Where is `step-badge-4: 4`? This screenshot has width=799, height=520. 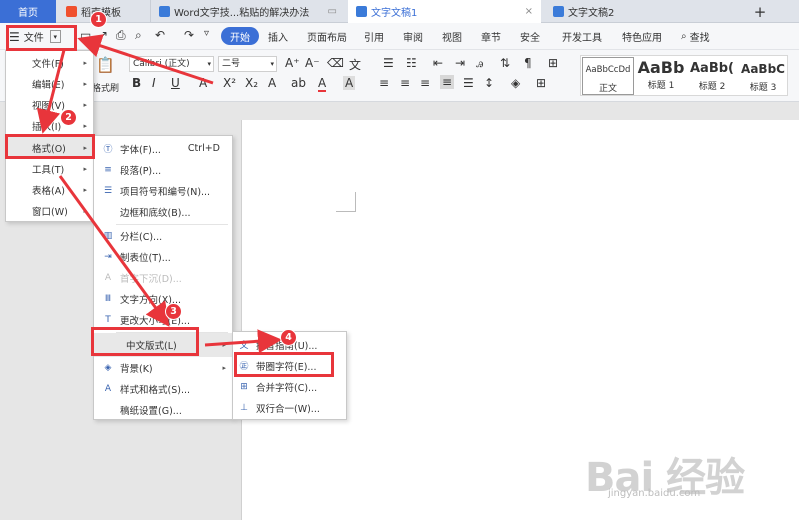 step-badge-4: 4 is located at coordinates (288, 337).